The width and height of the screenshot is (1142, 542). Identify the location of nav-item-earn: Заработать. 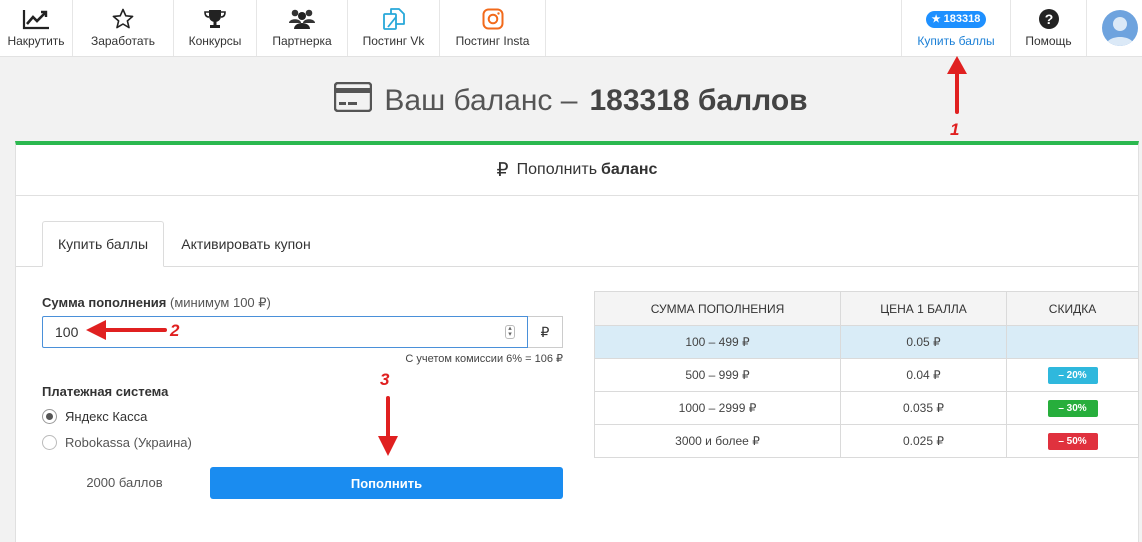
(123, 28).